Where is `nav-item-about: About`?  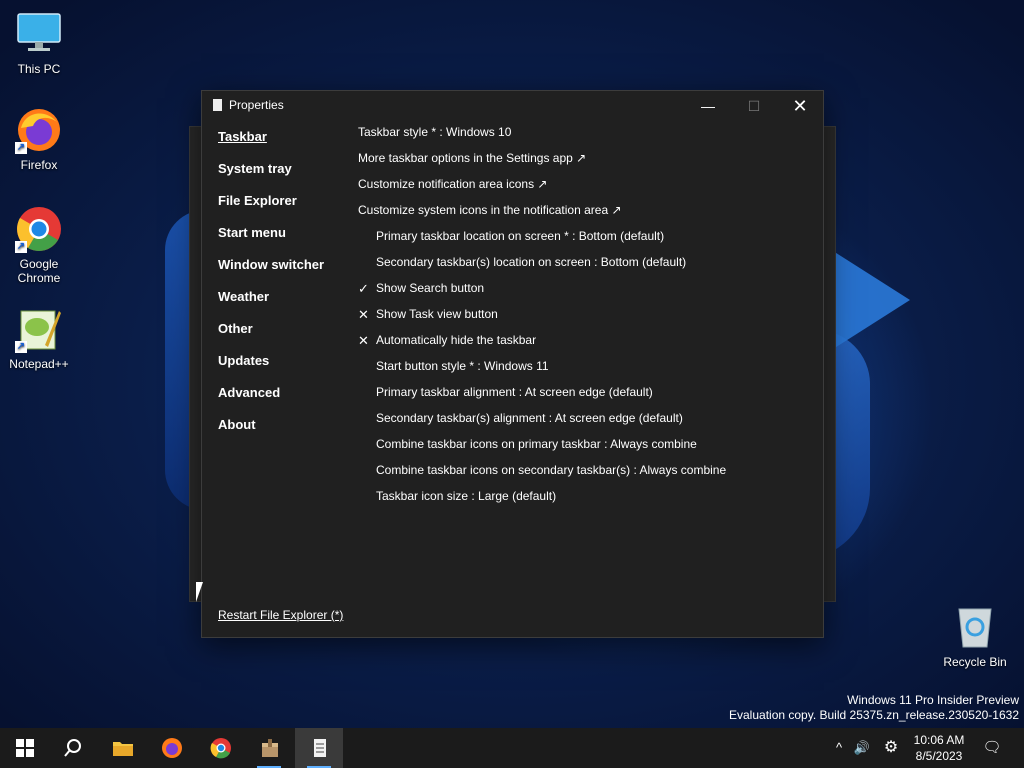 nav-item-about: About is located at coordinates (283, 433).